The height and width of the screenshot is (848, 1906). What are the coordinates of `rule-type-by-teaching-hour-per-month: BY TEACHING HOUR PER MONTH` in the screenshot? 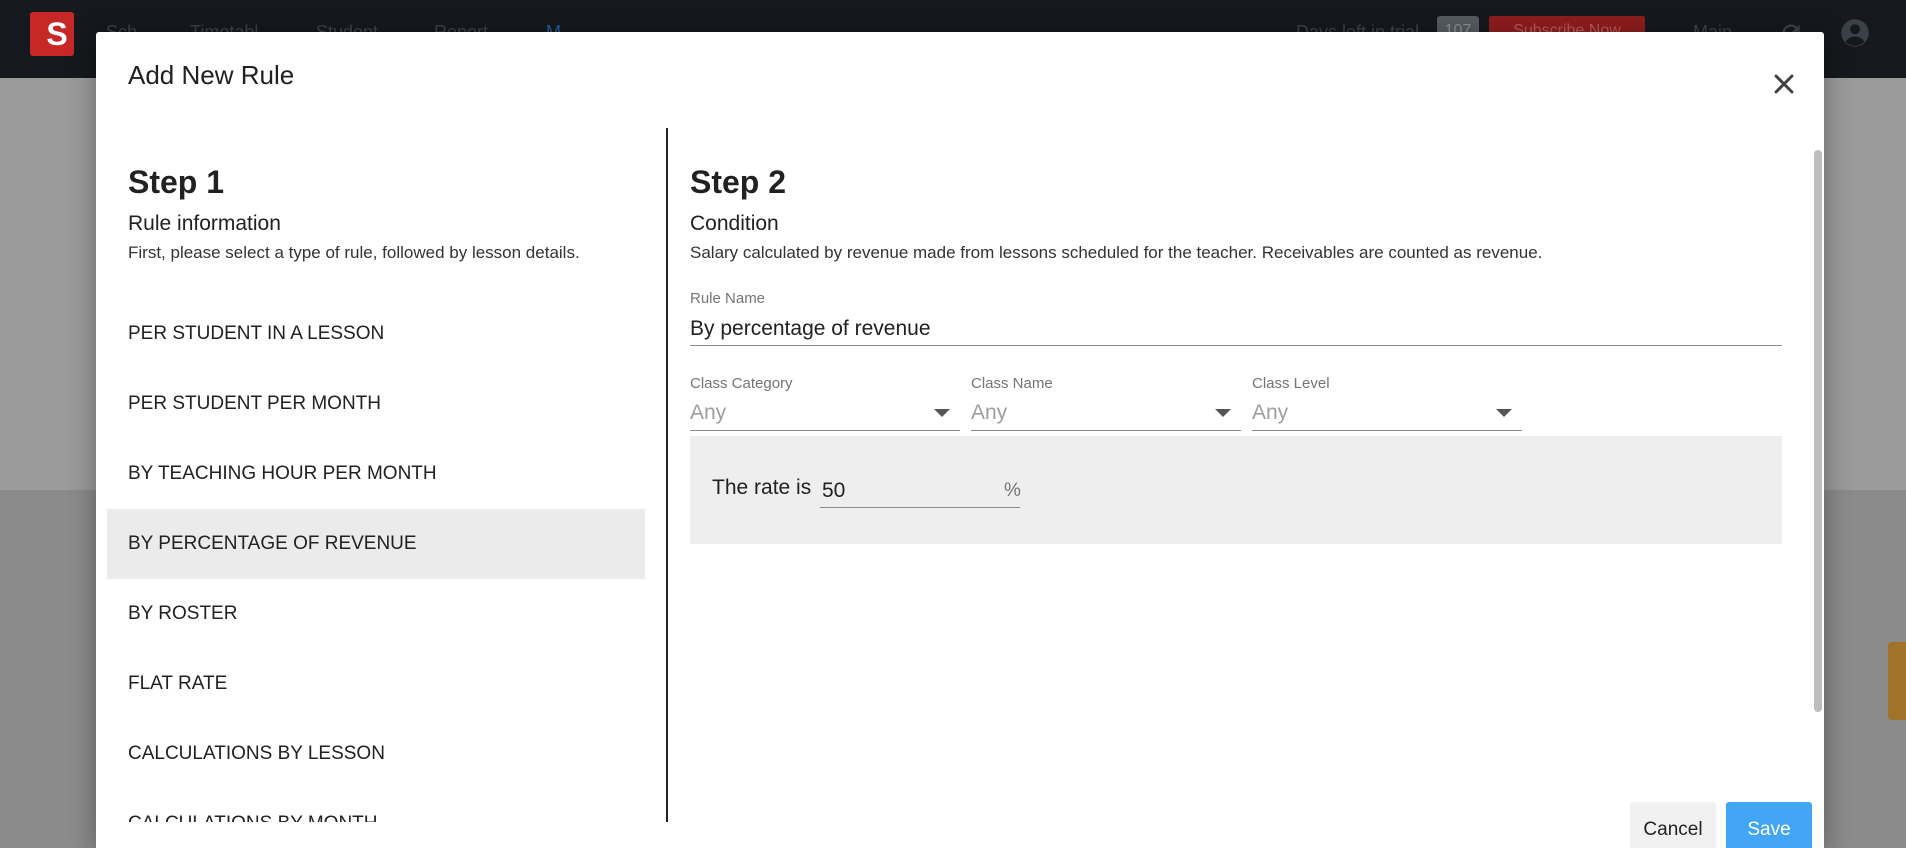 It's located at (376, 474).